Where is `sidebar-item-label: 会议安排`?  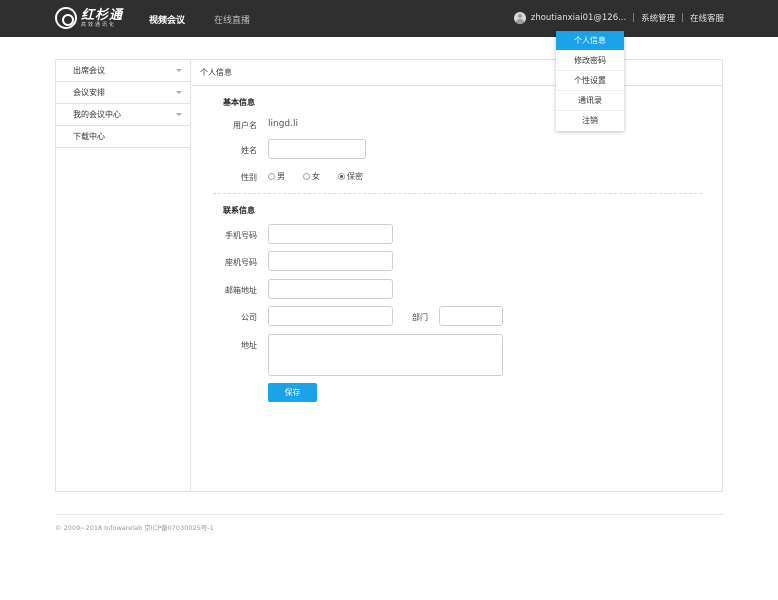 sidebar-item-label: 会议安排 is located at coordinates (89, 92).